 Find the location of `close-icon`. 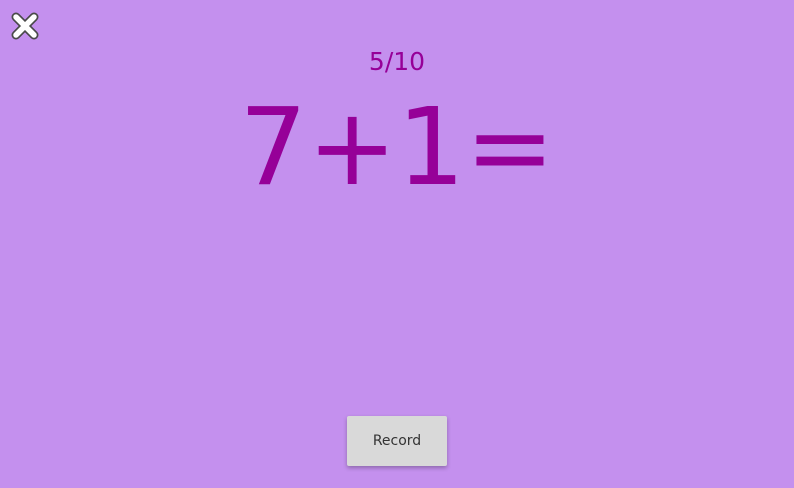

close-icon is located at coordinates (25, 26).